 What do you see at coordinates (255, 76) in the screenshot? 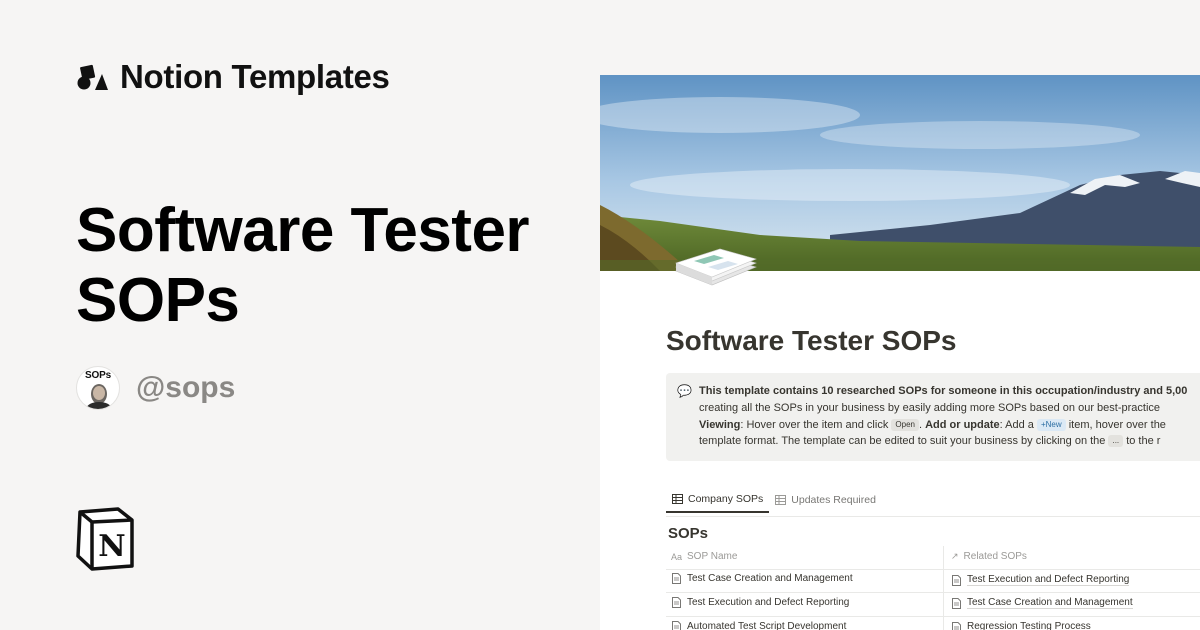
I see `brand-name: Notion Templates` at bounding box center [255, 76].